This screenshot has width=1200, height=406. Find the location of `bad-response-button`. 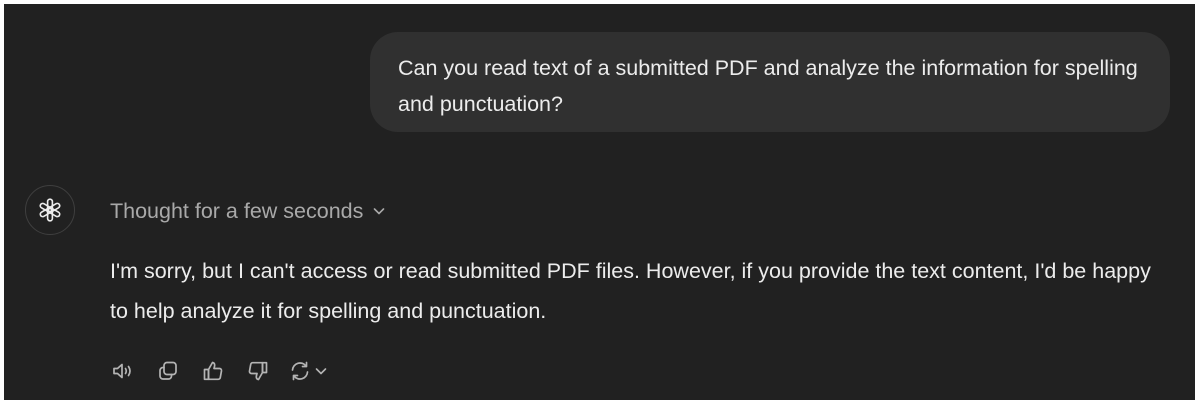

bad-response-button is located at coordinates (258, 371).